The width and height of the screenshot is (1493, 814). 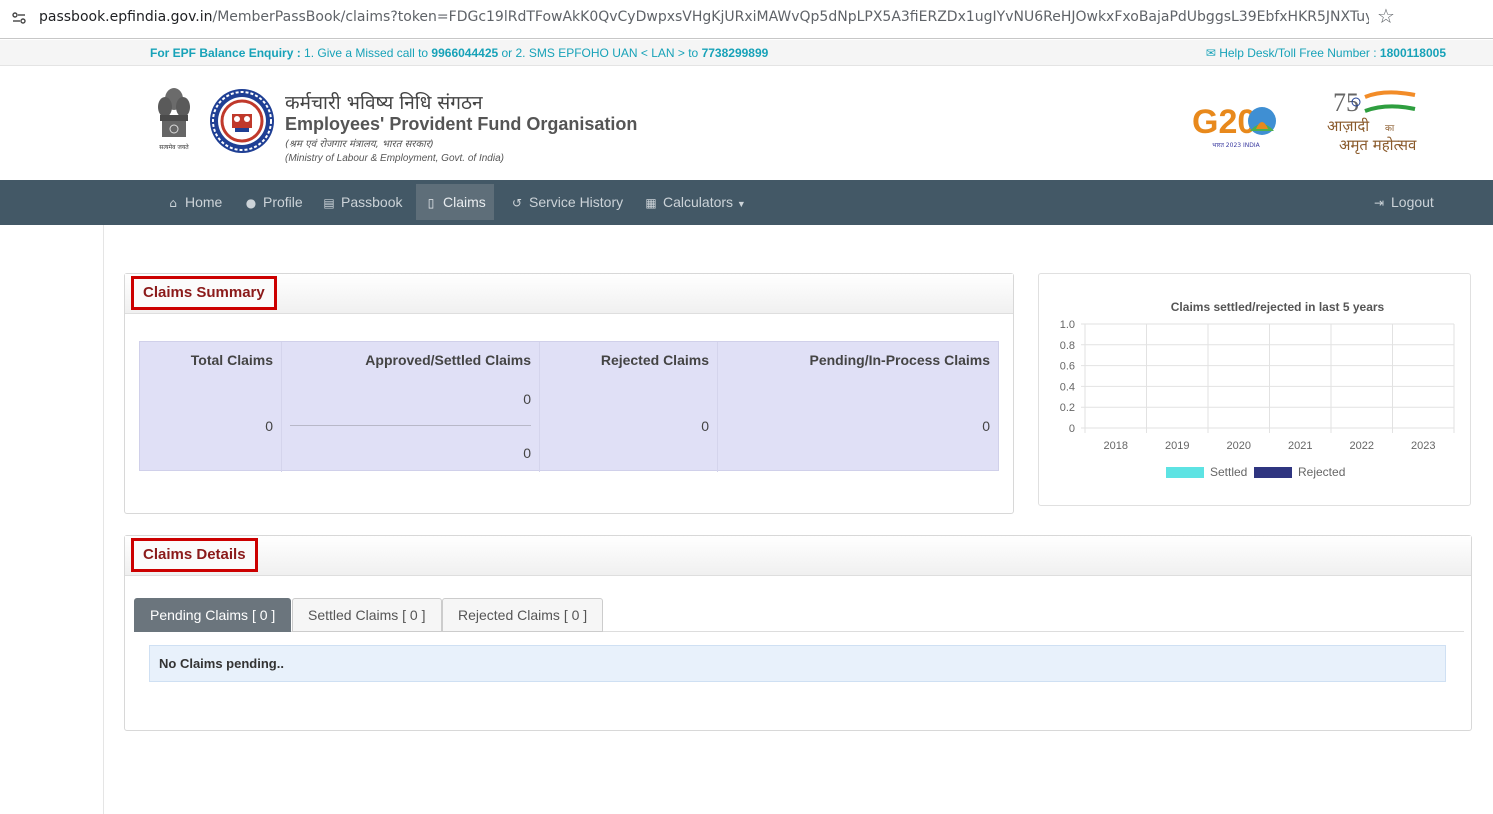 What do you see at coordinates (384, 103) in the screenshot?
I see `org-name-hindi: कर्मचारी भविष्य निधि संगठन` at bounding box center [384, 103].